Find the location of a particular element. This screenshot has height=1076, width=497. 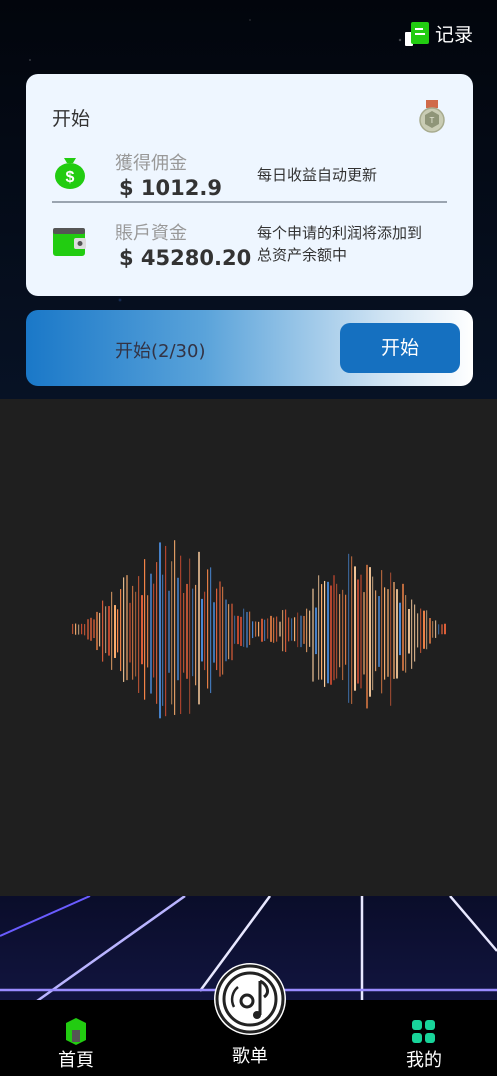

account-funds-note-line2: 总资产余额中 is located at coordinates (302, 255).